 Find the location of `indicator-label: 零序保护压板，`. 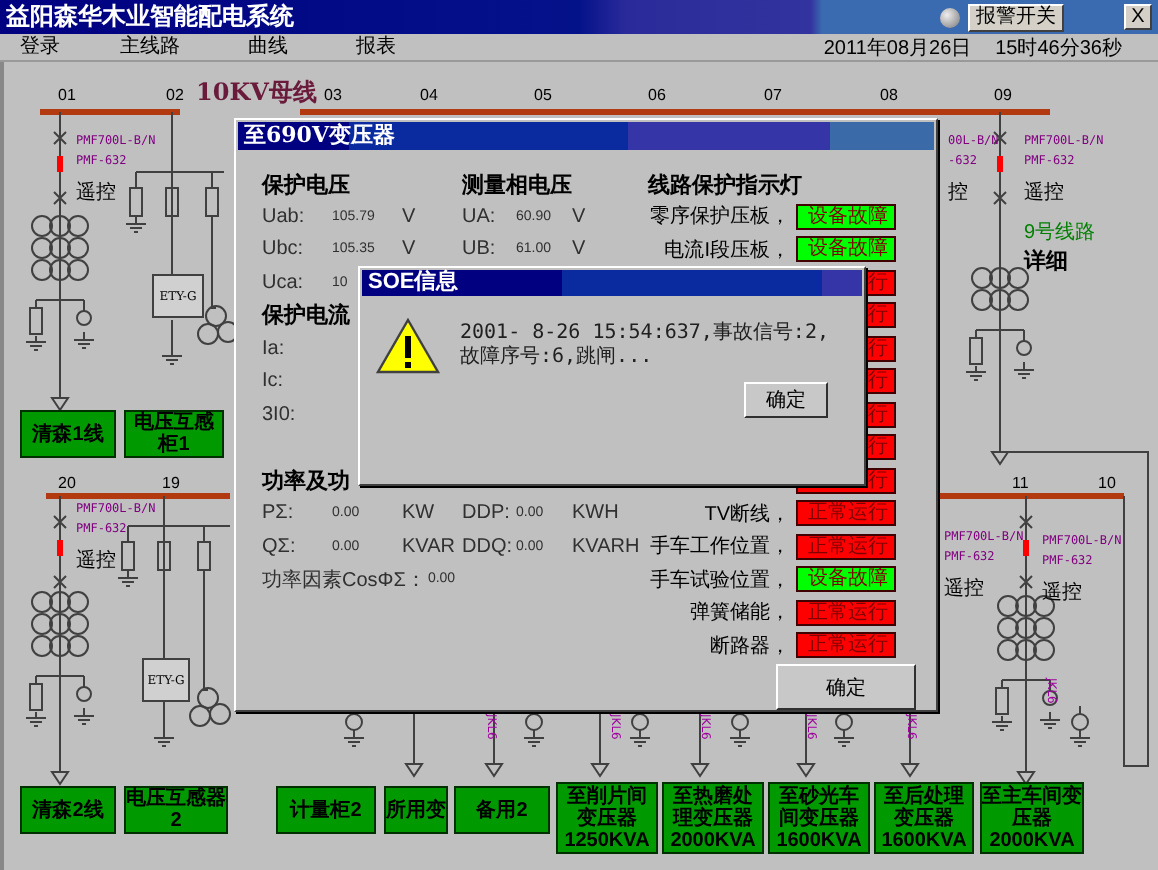

indicator-label: 零序保护压板， is located at coordinates (721, 217).